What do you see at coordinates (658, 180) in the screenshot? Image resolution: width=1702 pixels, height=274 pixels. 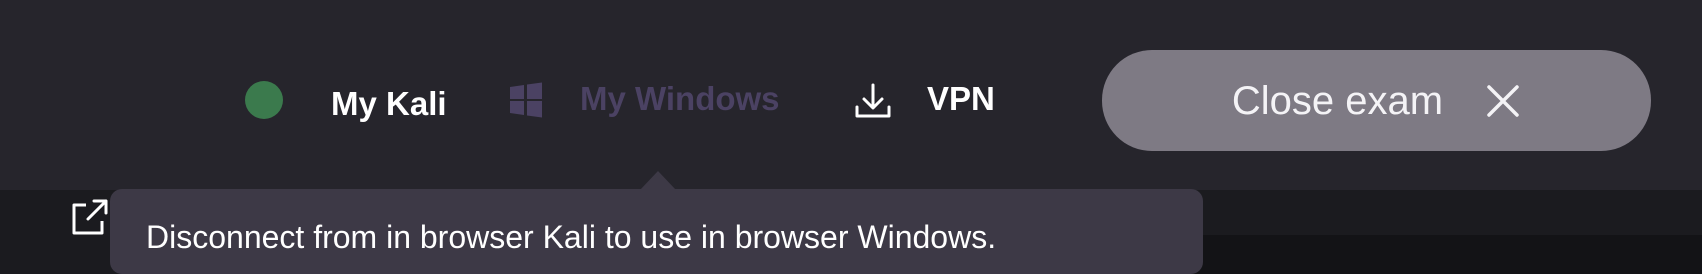 I see `tooltip-arrow` at bounding box center [658, 180].